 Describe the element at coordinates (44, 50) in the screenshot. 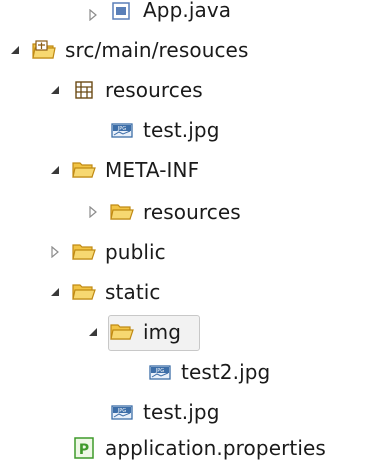

I see `source-folder-icon` at that location.